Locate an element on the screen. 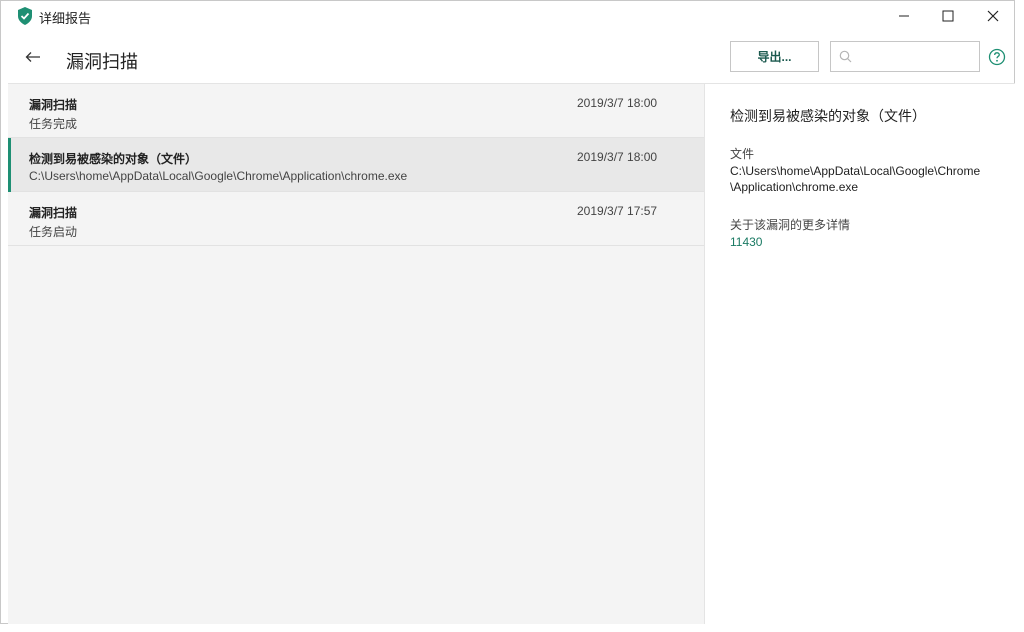 The width and height of the screenshot is (1024, 632). selection-indicator is located at coordinates (9, 165).